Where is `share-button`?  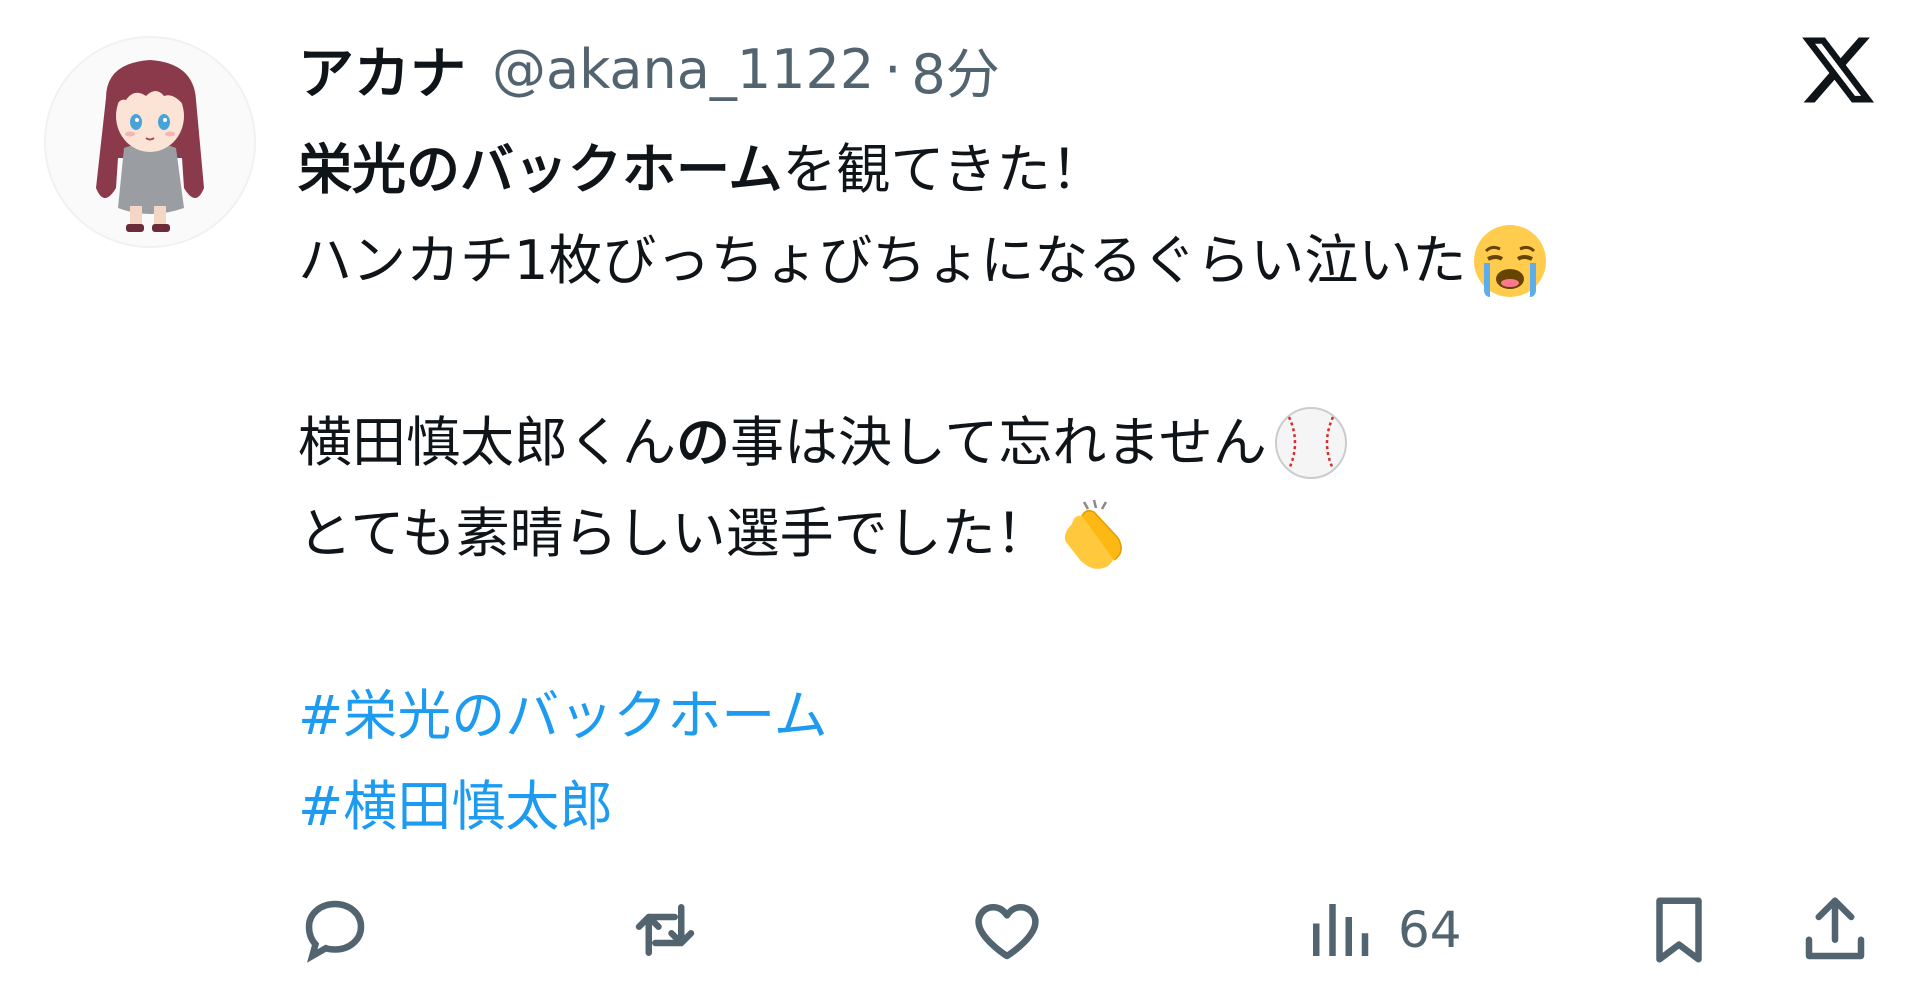 share-button is located at coordinates (1835, 930).